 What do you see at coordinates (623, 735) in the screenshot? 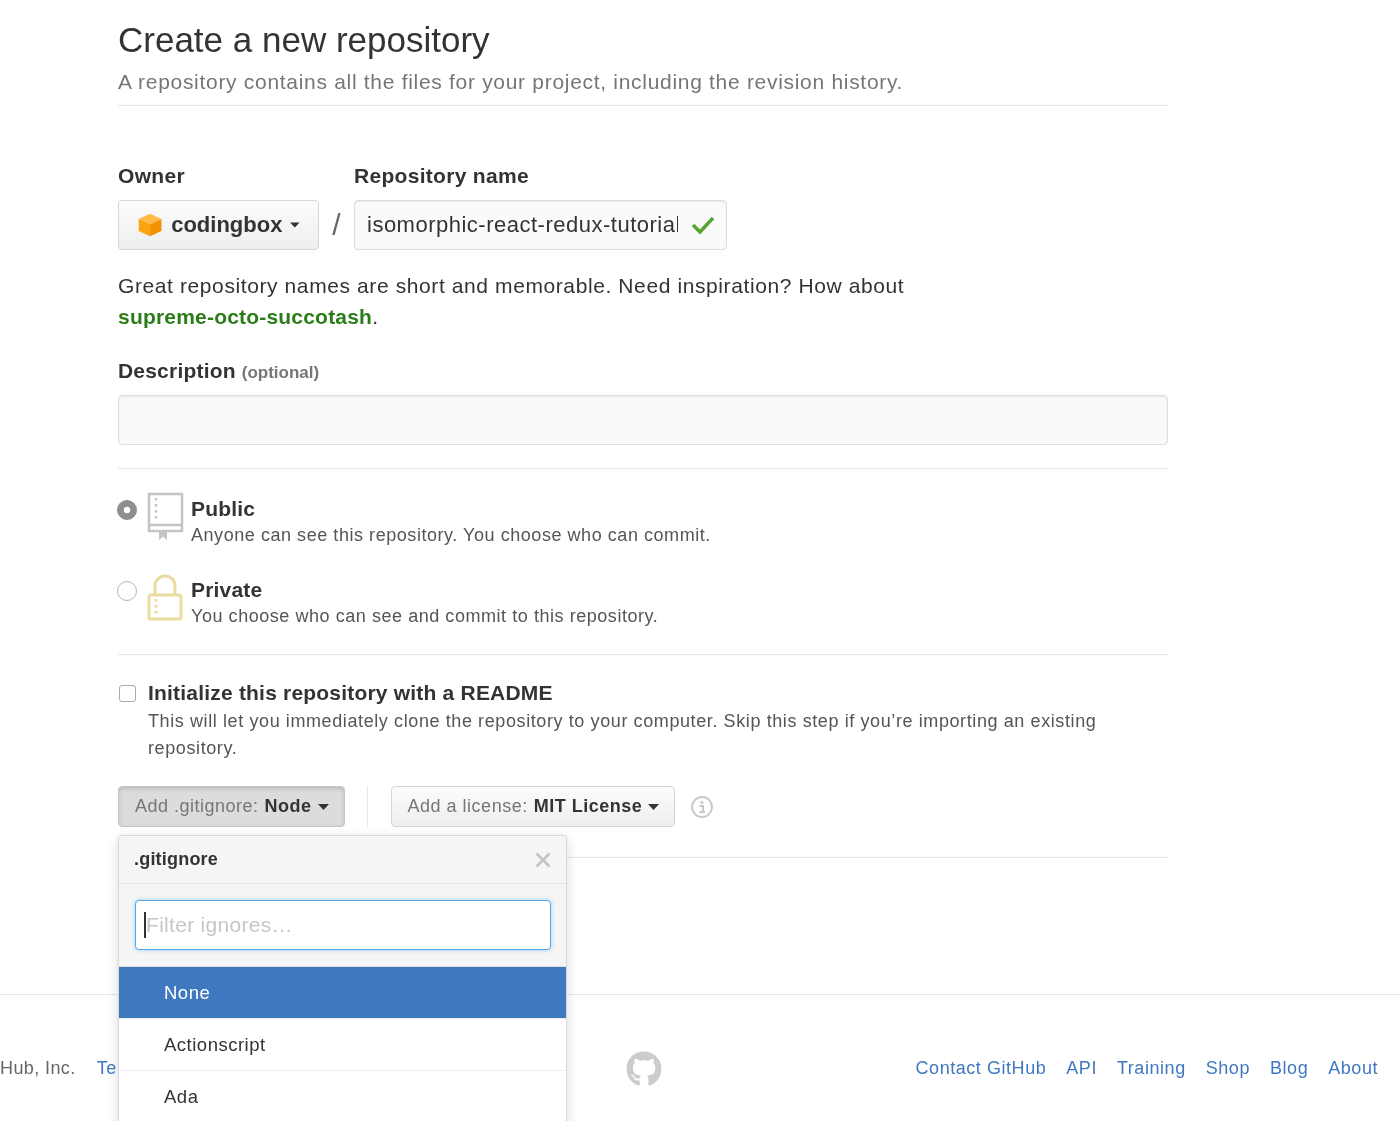
I see `readme-description: This will let you immediately clone the repository to your computer. Skip this step if you’re importing an existing repository.` at bounding box center [623, 735].